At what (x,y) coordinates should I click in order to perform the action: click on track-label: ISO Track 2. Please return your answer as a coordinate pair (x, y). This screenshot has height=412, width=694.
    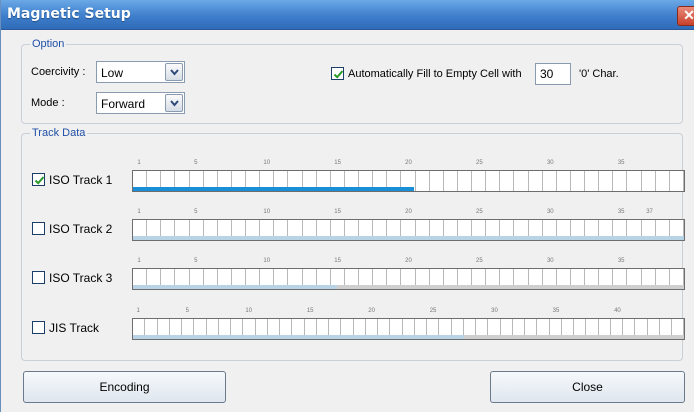
    Looking at the image, I should click on (81, 229).